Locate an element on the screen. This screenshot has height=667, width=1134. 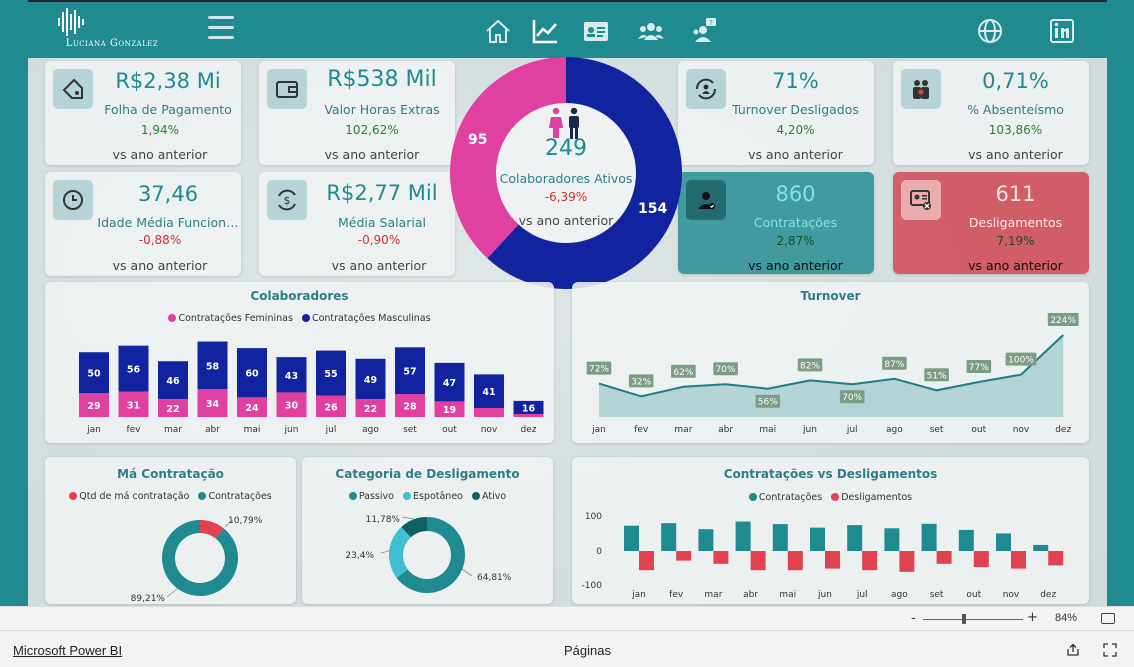
bar-label-female: 28 is located at coordinates (410, 407).